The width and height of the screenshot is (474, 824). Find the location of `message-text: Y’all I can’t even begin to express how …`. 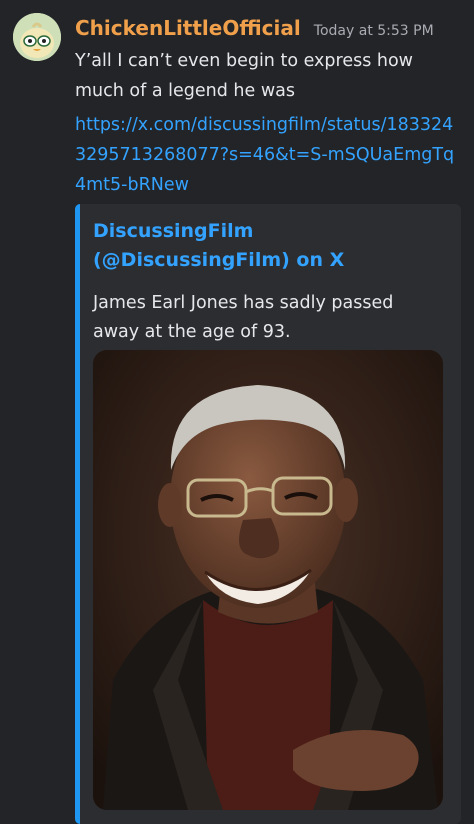

message-text: Y’all I can’t even begin to express how … is located at coordinates (244, 76).